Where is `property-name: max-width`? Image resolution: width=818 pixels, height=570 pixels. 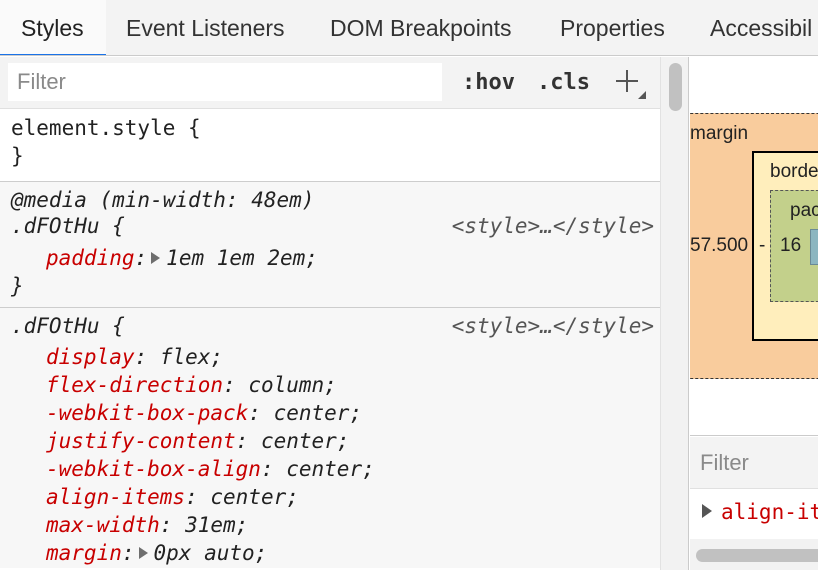
property-name: max-width is located at coordinates (103, 525).